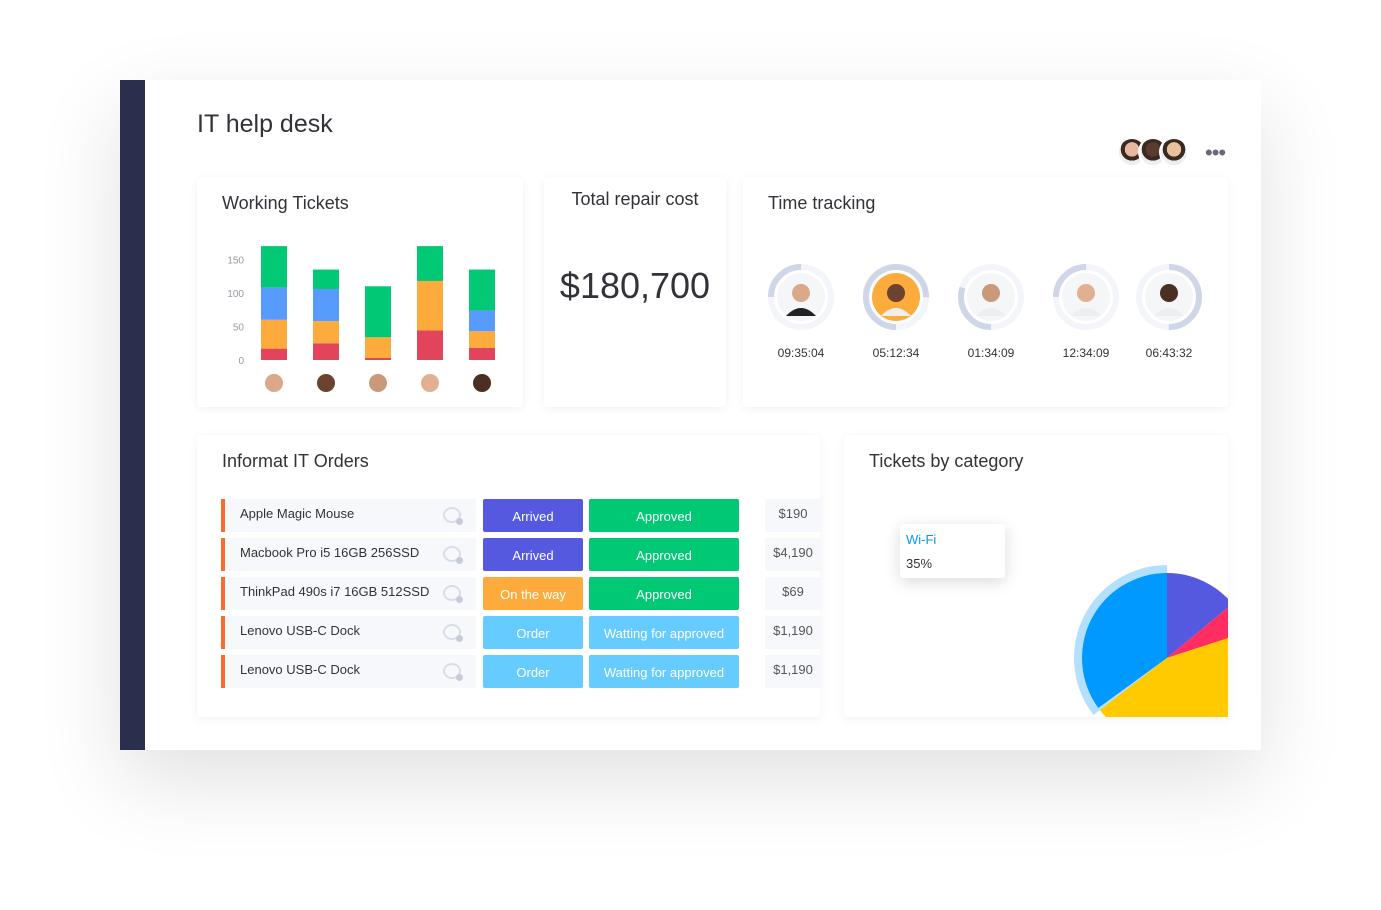 The width and height of the screenshot is (1381, 910). What do you see at coordinates (295, 461) in the screenshot?
I see `card-title: Informat IT Orders` at bounding box center [295, 461].